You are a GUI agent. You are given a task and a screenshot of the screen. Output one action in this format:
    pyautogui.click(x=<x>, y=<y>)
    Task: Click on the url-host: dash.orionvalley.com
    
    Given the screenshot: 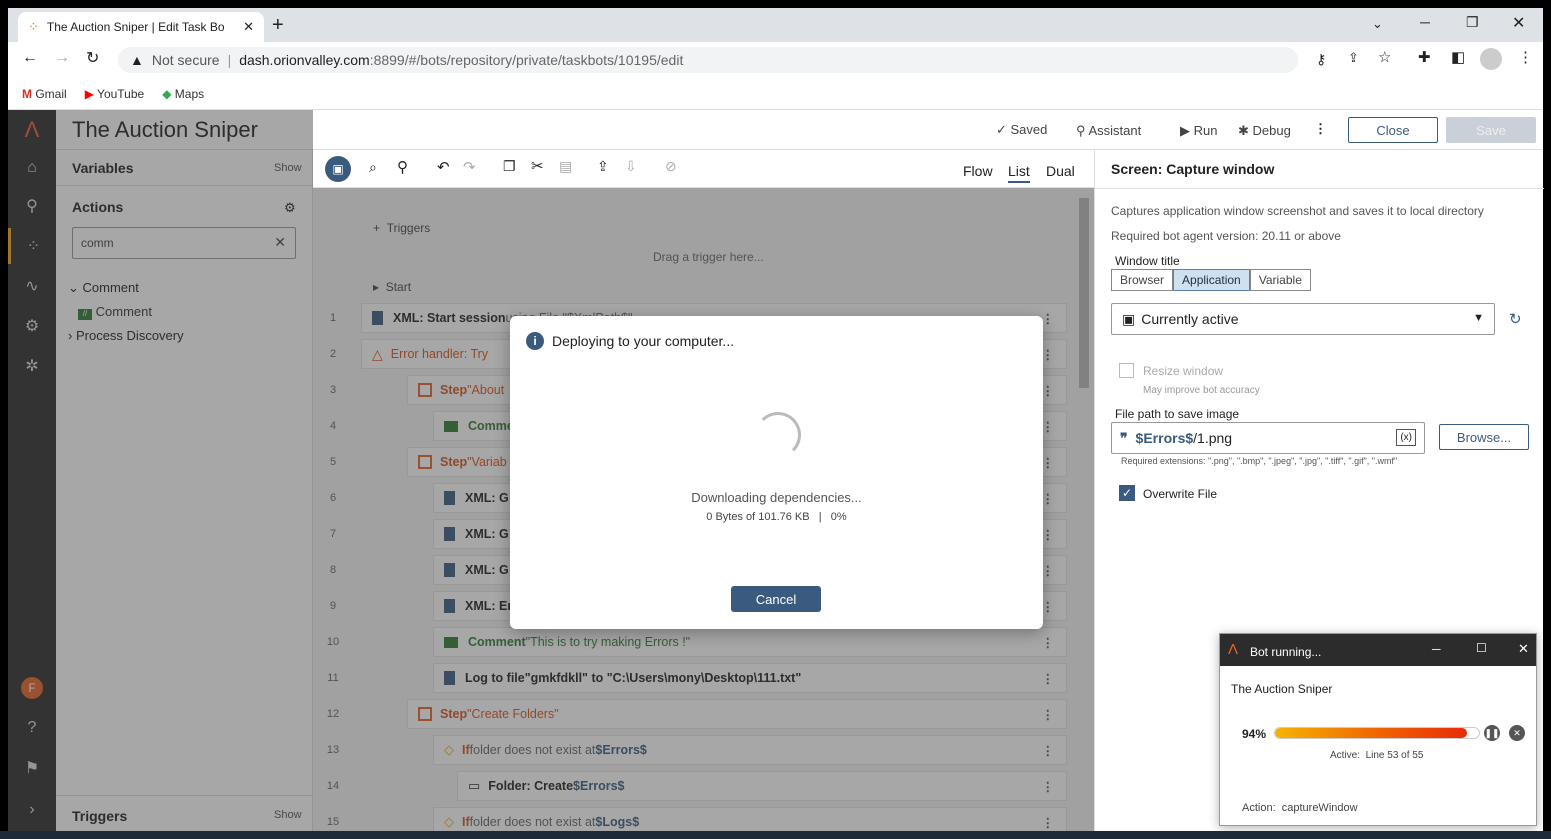 What is the action you would take?
    pyautogui.click(x=304, y=60)
    